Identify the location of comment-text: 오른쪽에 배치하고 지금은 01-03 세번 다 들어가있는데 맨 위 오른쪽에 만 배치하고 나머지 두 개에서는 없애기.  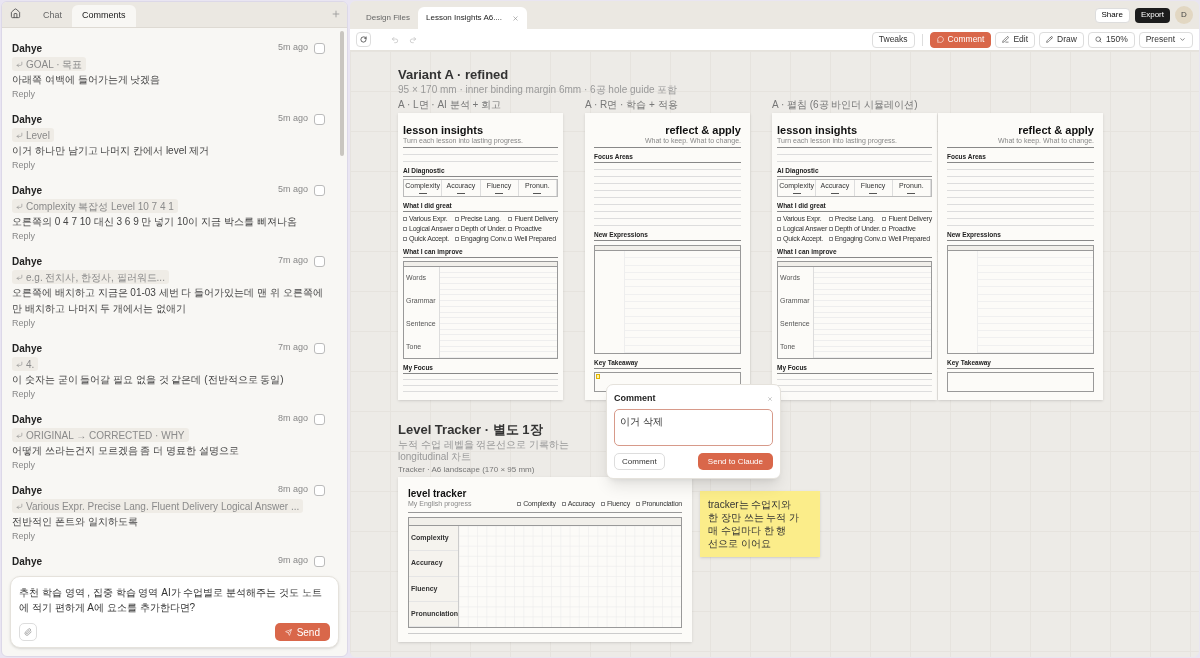
(168, 301).